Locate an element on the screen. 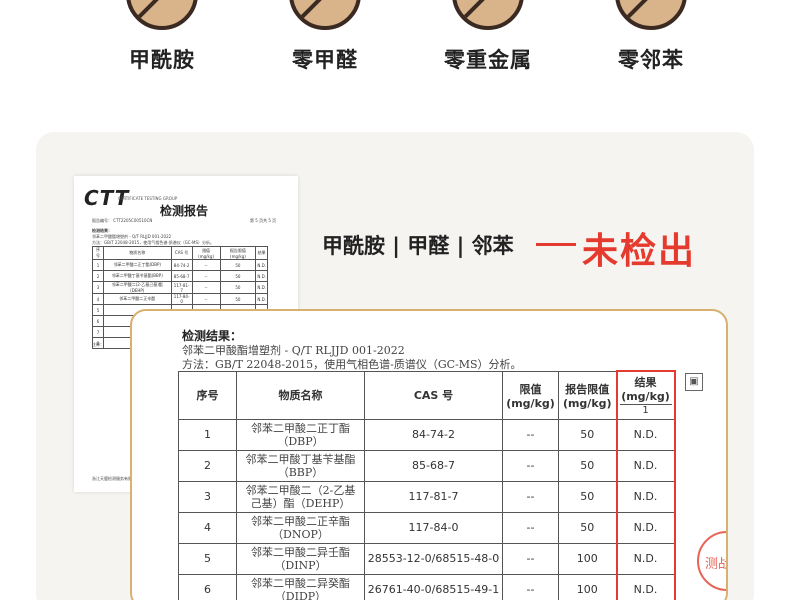 Image resolution: width=790 pixels, height=600 pixels. cell-name: 邻苯二甲酸丁基苄基酯 （BBP） is located at coordinates (300, 465).